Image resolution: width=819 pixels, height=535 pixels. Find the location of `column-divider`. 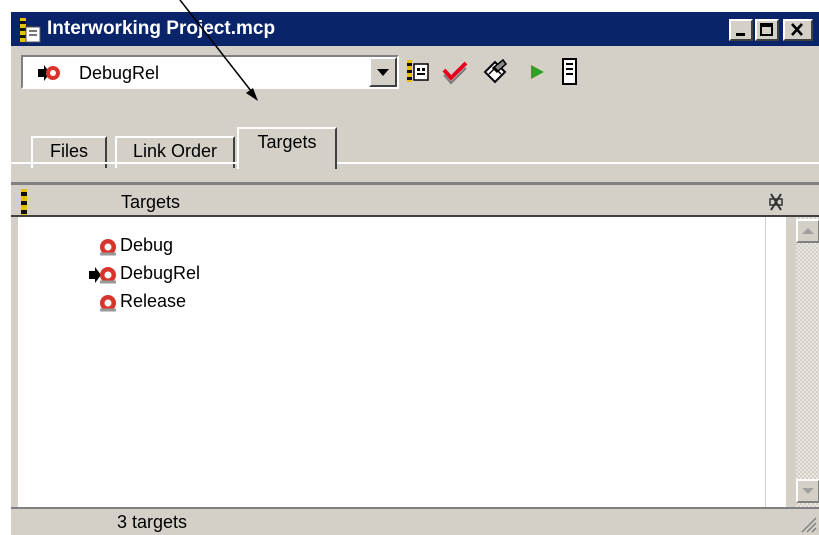

column-divider is located at coordinates (765, 362).